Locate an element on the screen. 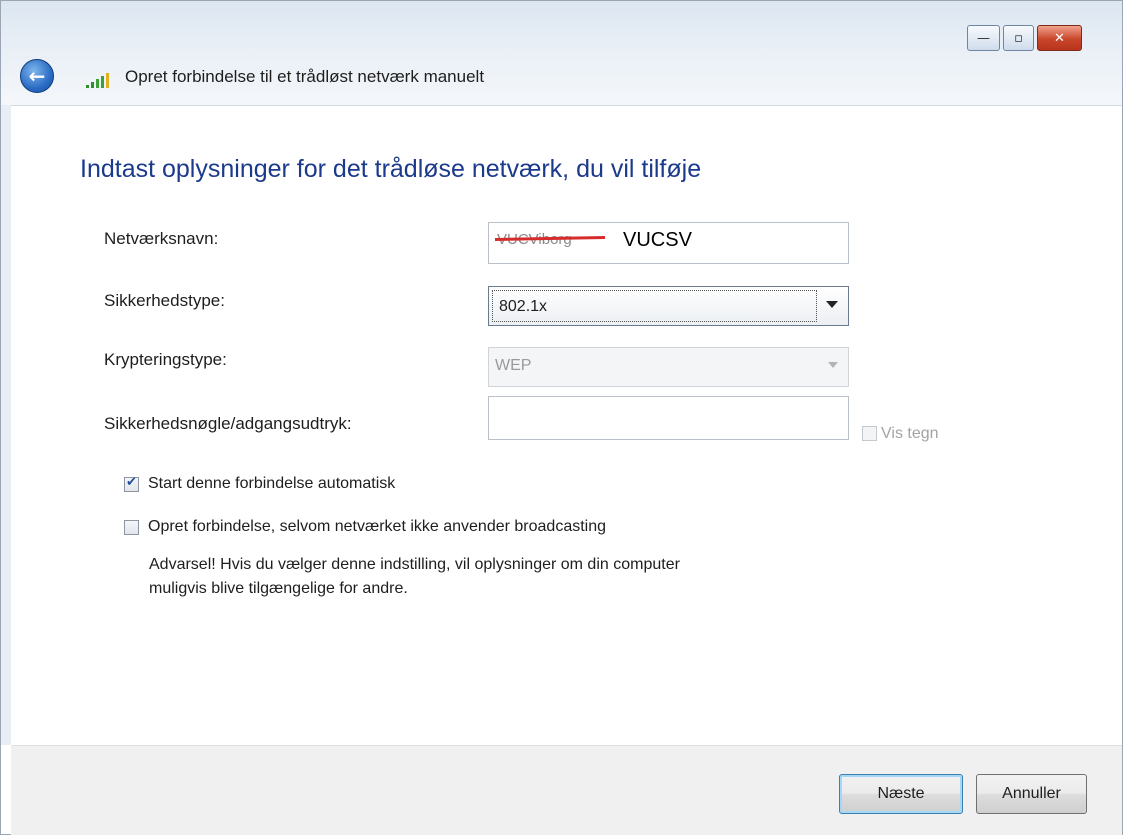  show-characters-label: Vis tegn is located at coordinates (910, 433).